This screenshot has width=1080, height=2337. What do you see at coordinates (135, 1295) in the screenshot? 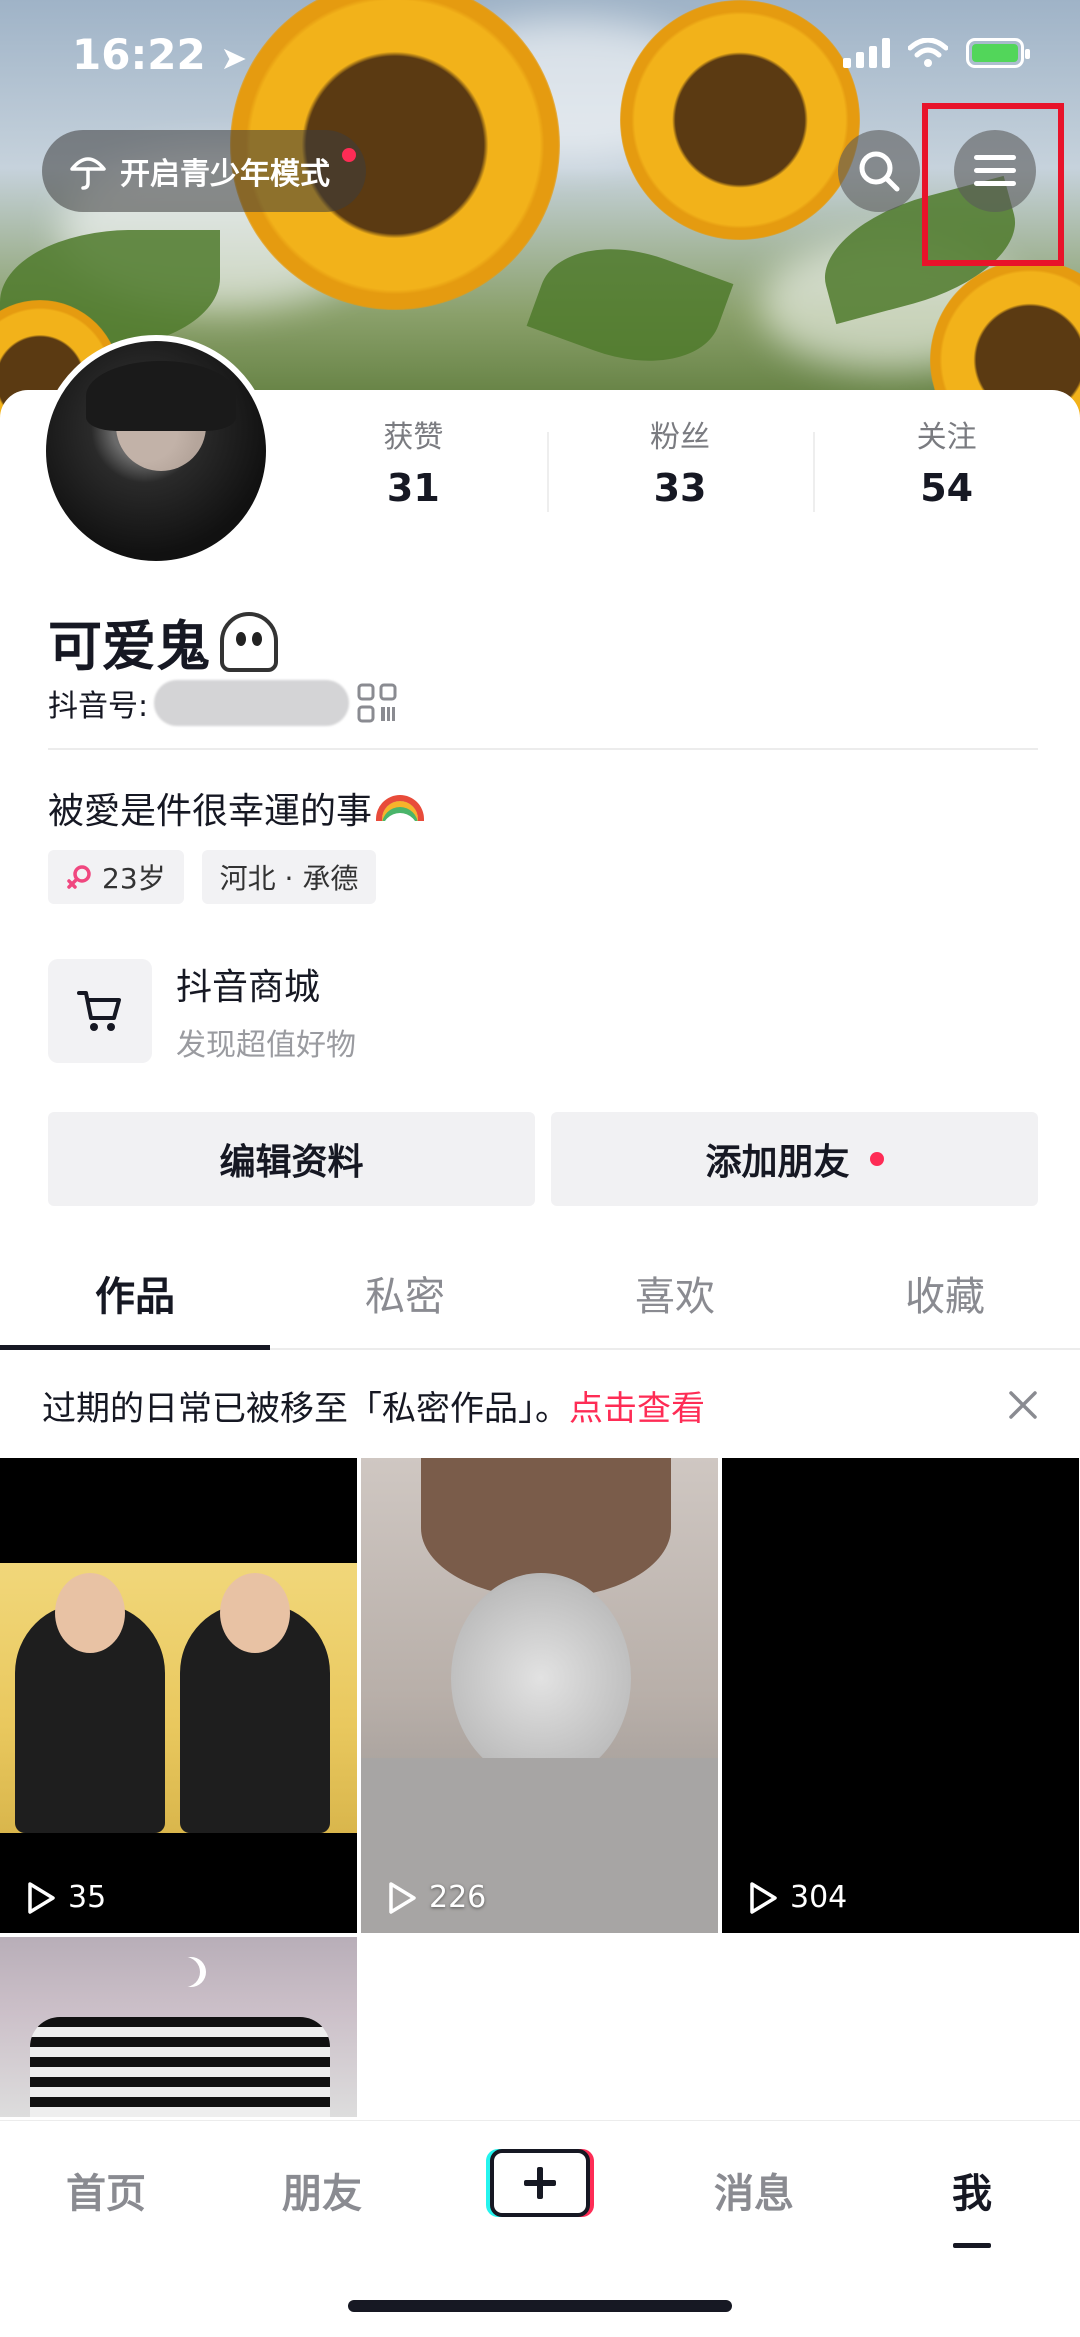
I see `tab-works: 作品` at bounding box center [135, 1295].